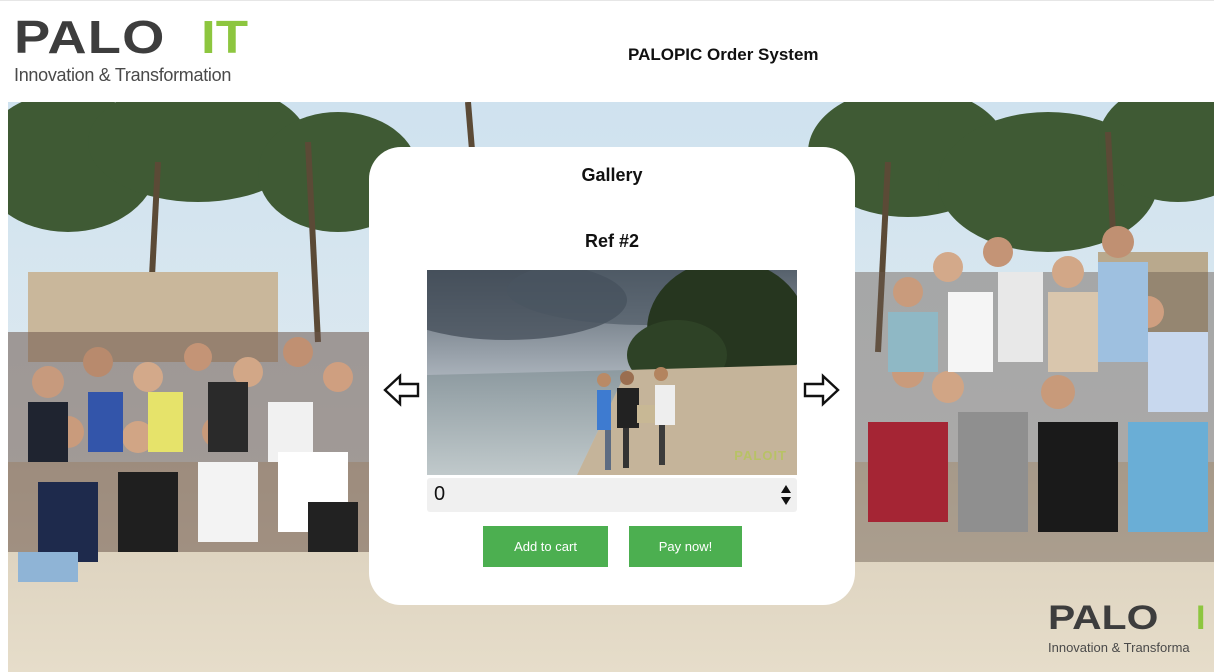  Describe the element at coordinates (123, 75) in the screenshot. I see `logo-tagline: Innovation & Transformation` at that location.